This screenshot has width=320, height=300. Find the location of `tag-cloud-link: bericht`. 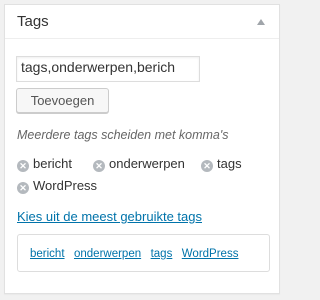

tag-cloud-link: bericht is located at coordinates (47, 254).